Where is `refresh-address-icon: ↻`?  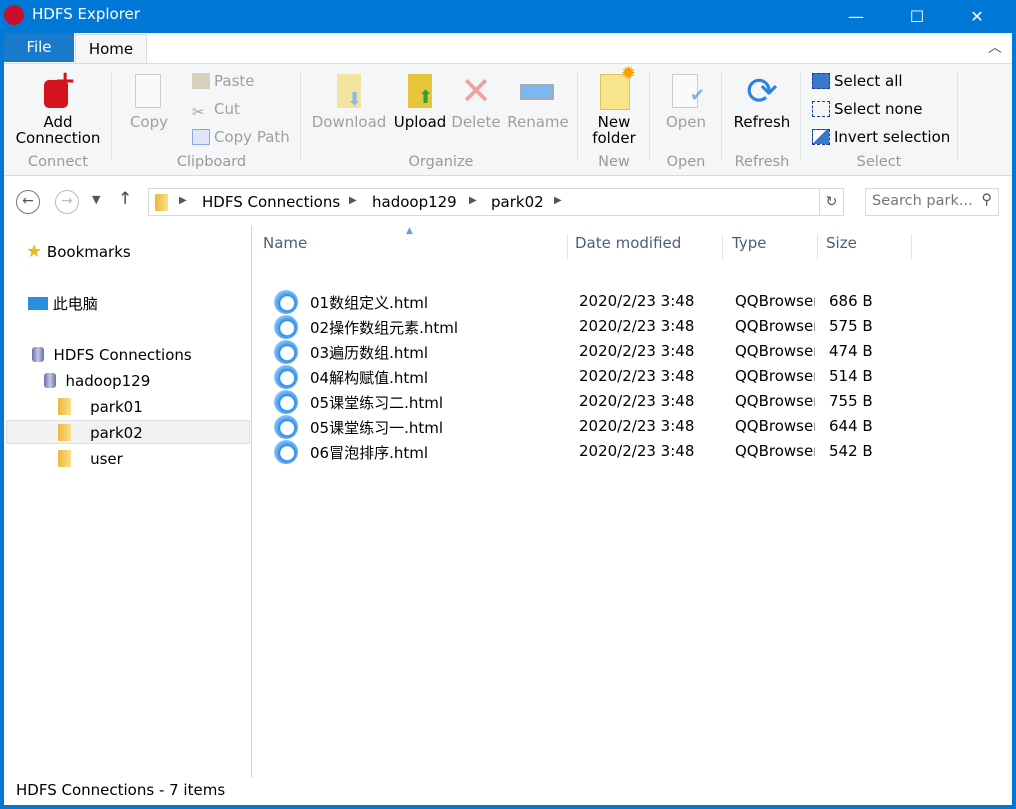
refresh-address-icon: ↻ is located at coordinates (831, 202).